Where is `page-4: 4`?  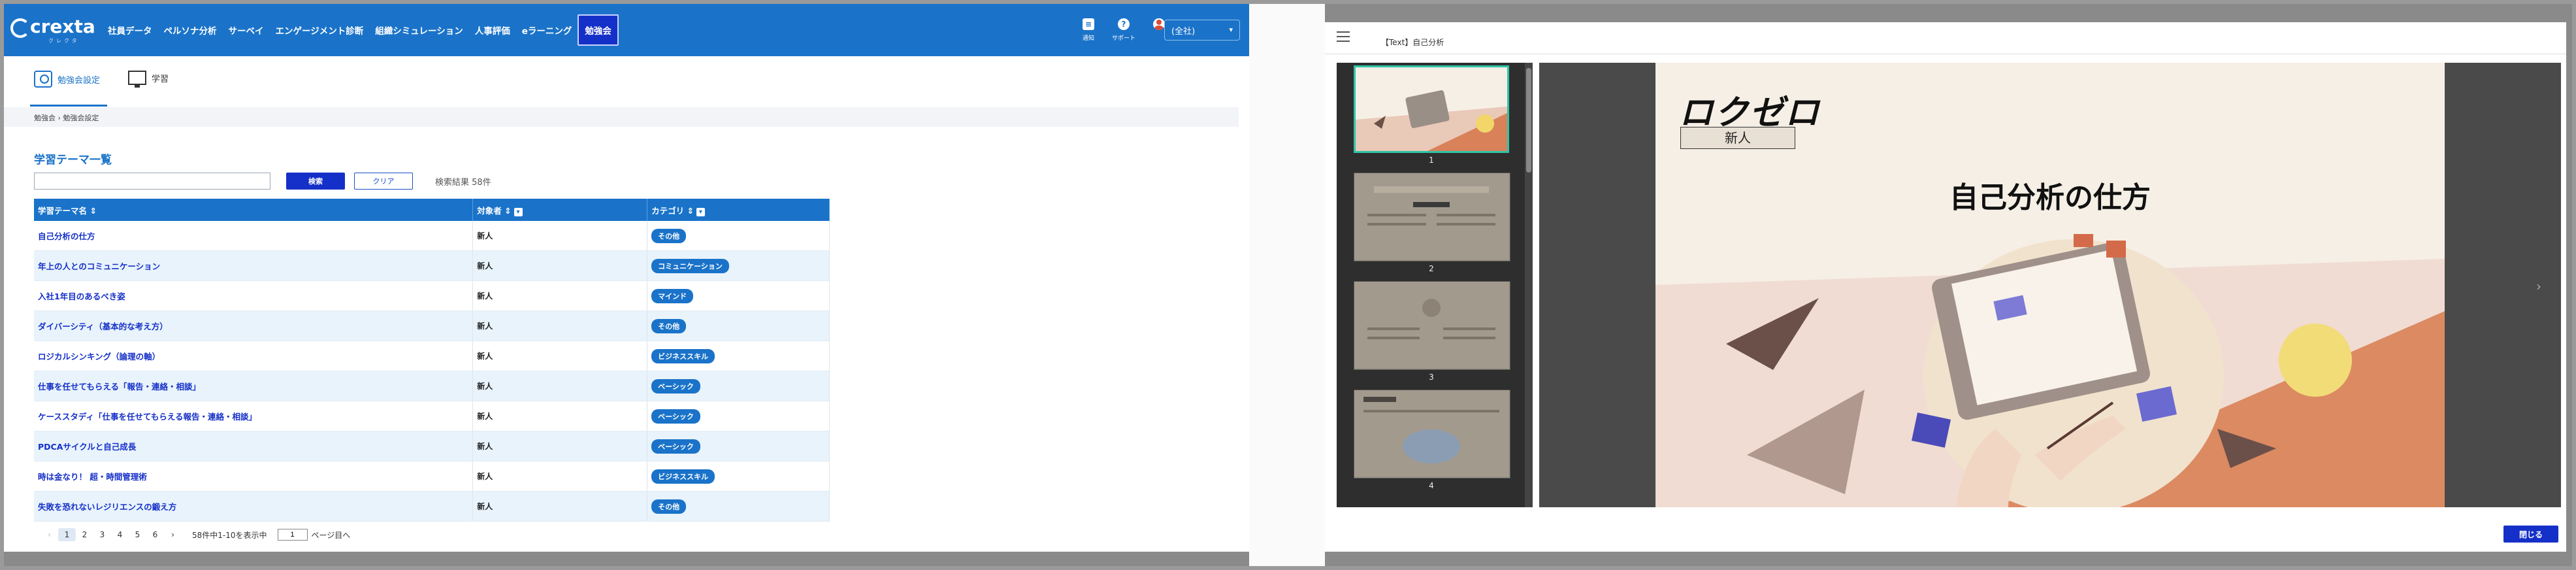 page-4: 4 is located at coordinates (120, 535).